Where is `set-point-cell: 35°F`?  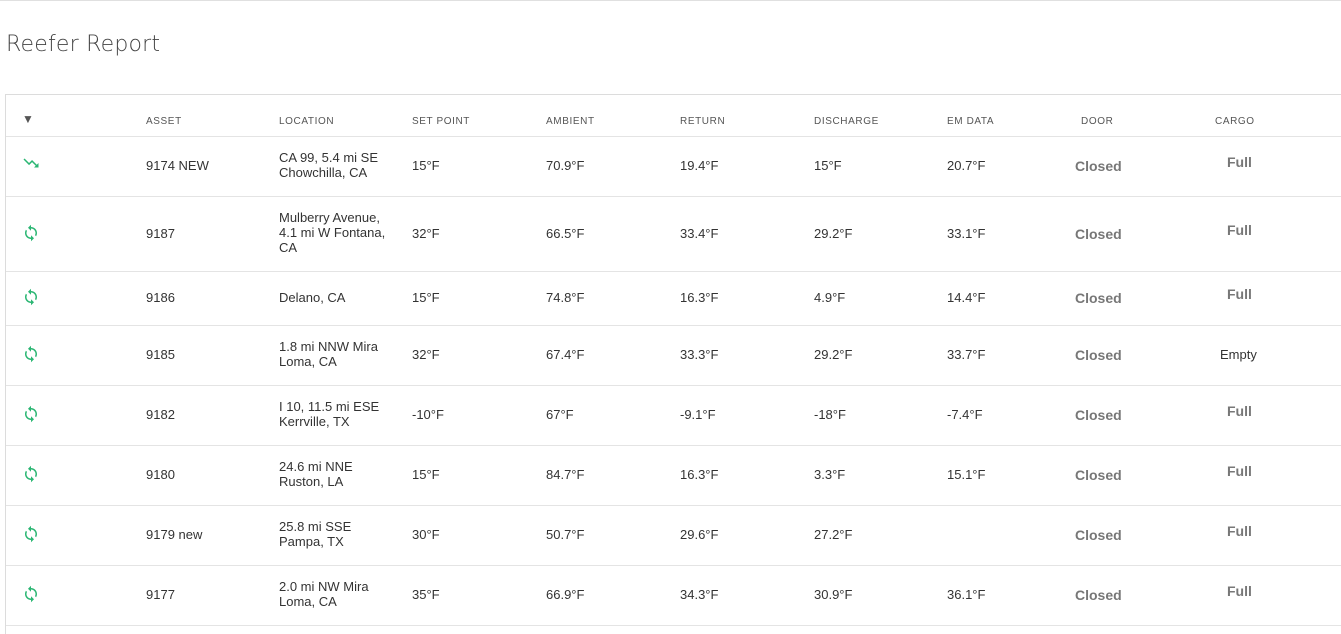 set-point-cell: 35°F is located at coordinates (426, 594).